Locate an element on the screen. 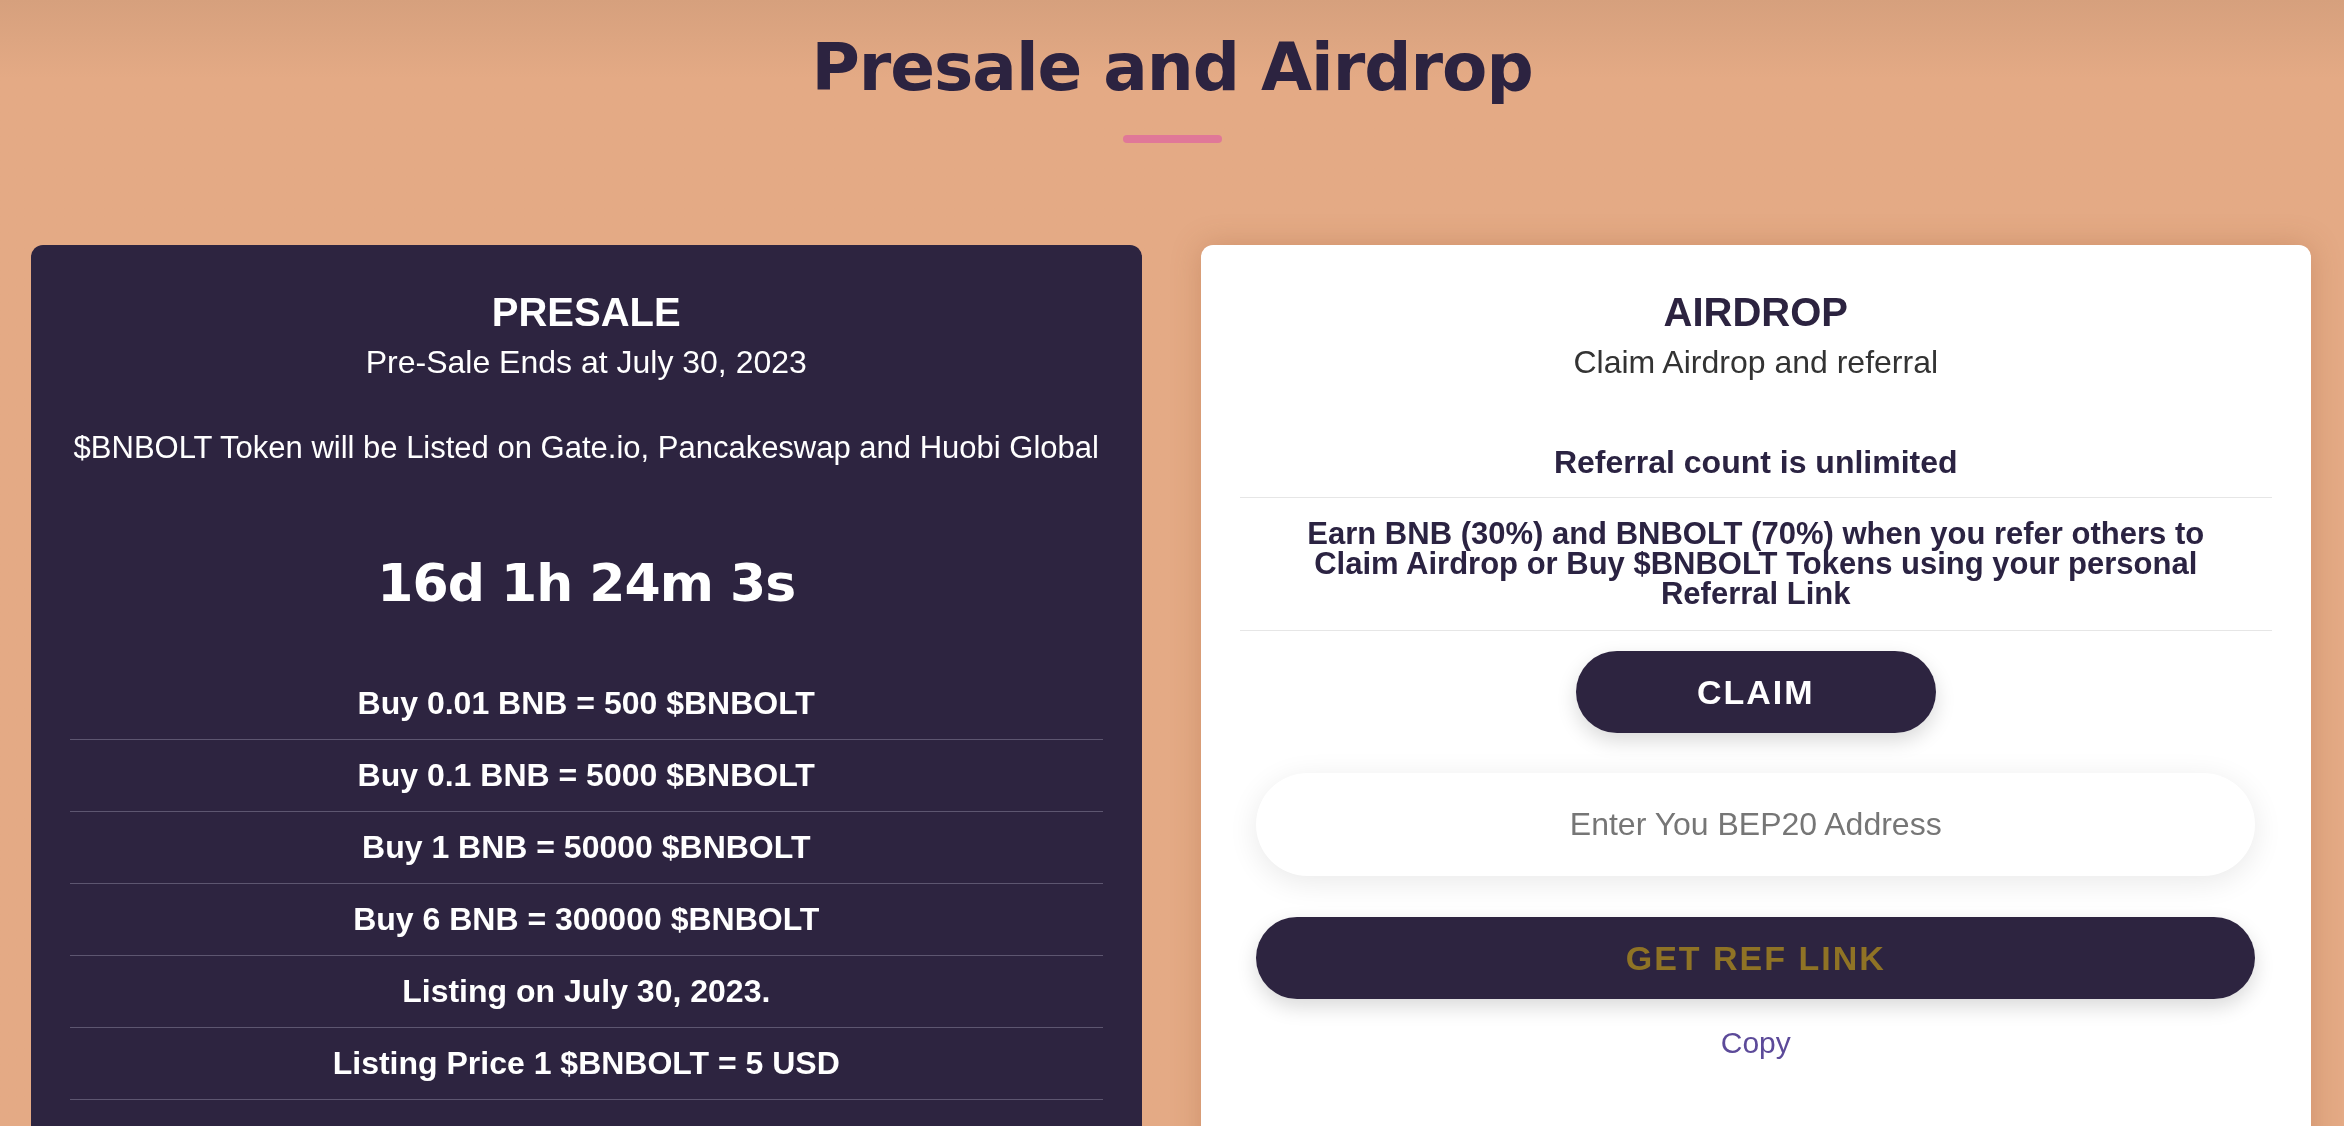 Image resolution: width=2344 pixels, height=1126 pixels. airdrop-subtitle: Claim Airdrop and referral is located at coordinates (1756, 362).